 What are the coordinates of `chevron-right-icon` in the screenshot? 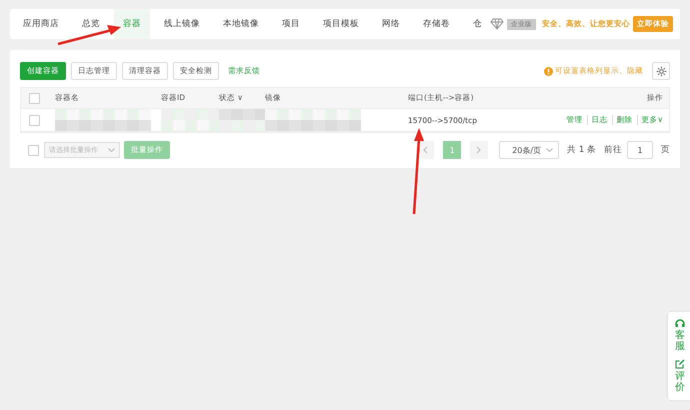 It's located at (479, 150).